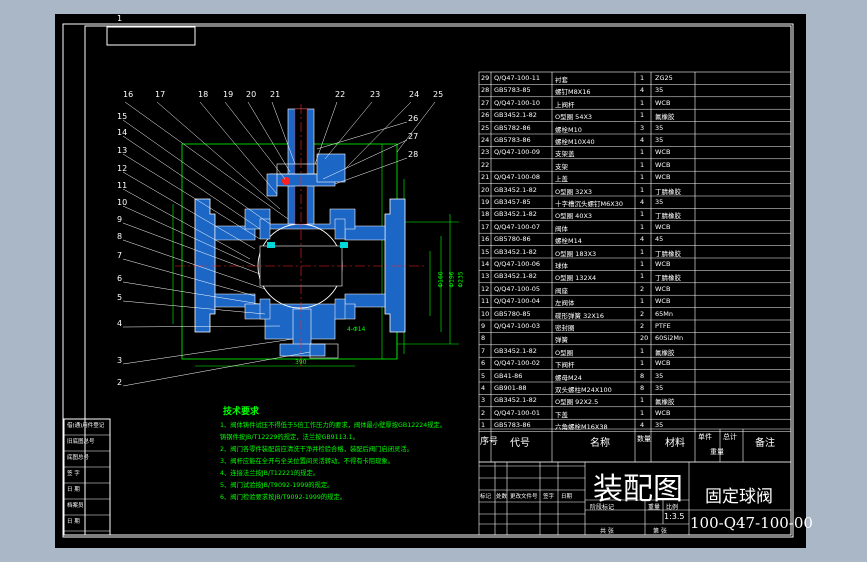 This screenshot has width=867, height=562. What do you see at coordinates (642, 140) in the screenshot?
I see `bom-row-qty: 4` at bounding box center [642, 140].